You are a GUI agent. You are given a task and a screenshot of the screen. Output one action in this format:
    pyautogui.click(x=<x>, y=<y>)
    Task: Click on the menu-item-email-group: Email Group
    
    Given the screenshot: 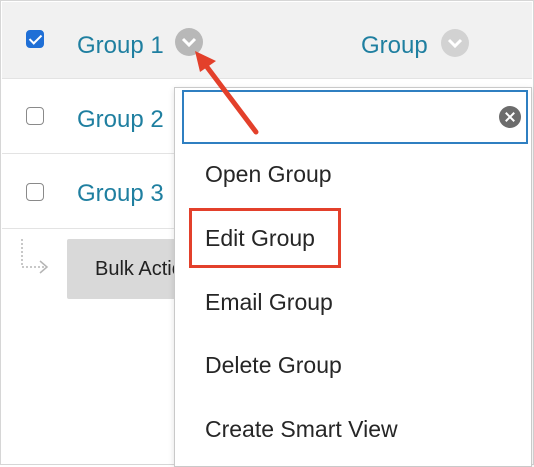 What is the action you would take?
    pyautogui.click(x=269, y=302)
    